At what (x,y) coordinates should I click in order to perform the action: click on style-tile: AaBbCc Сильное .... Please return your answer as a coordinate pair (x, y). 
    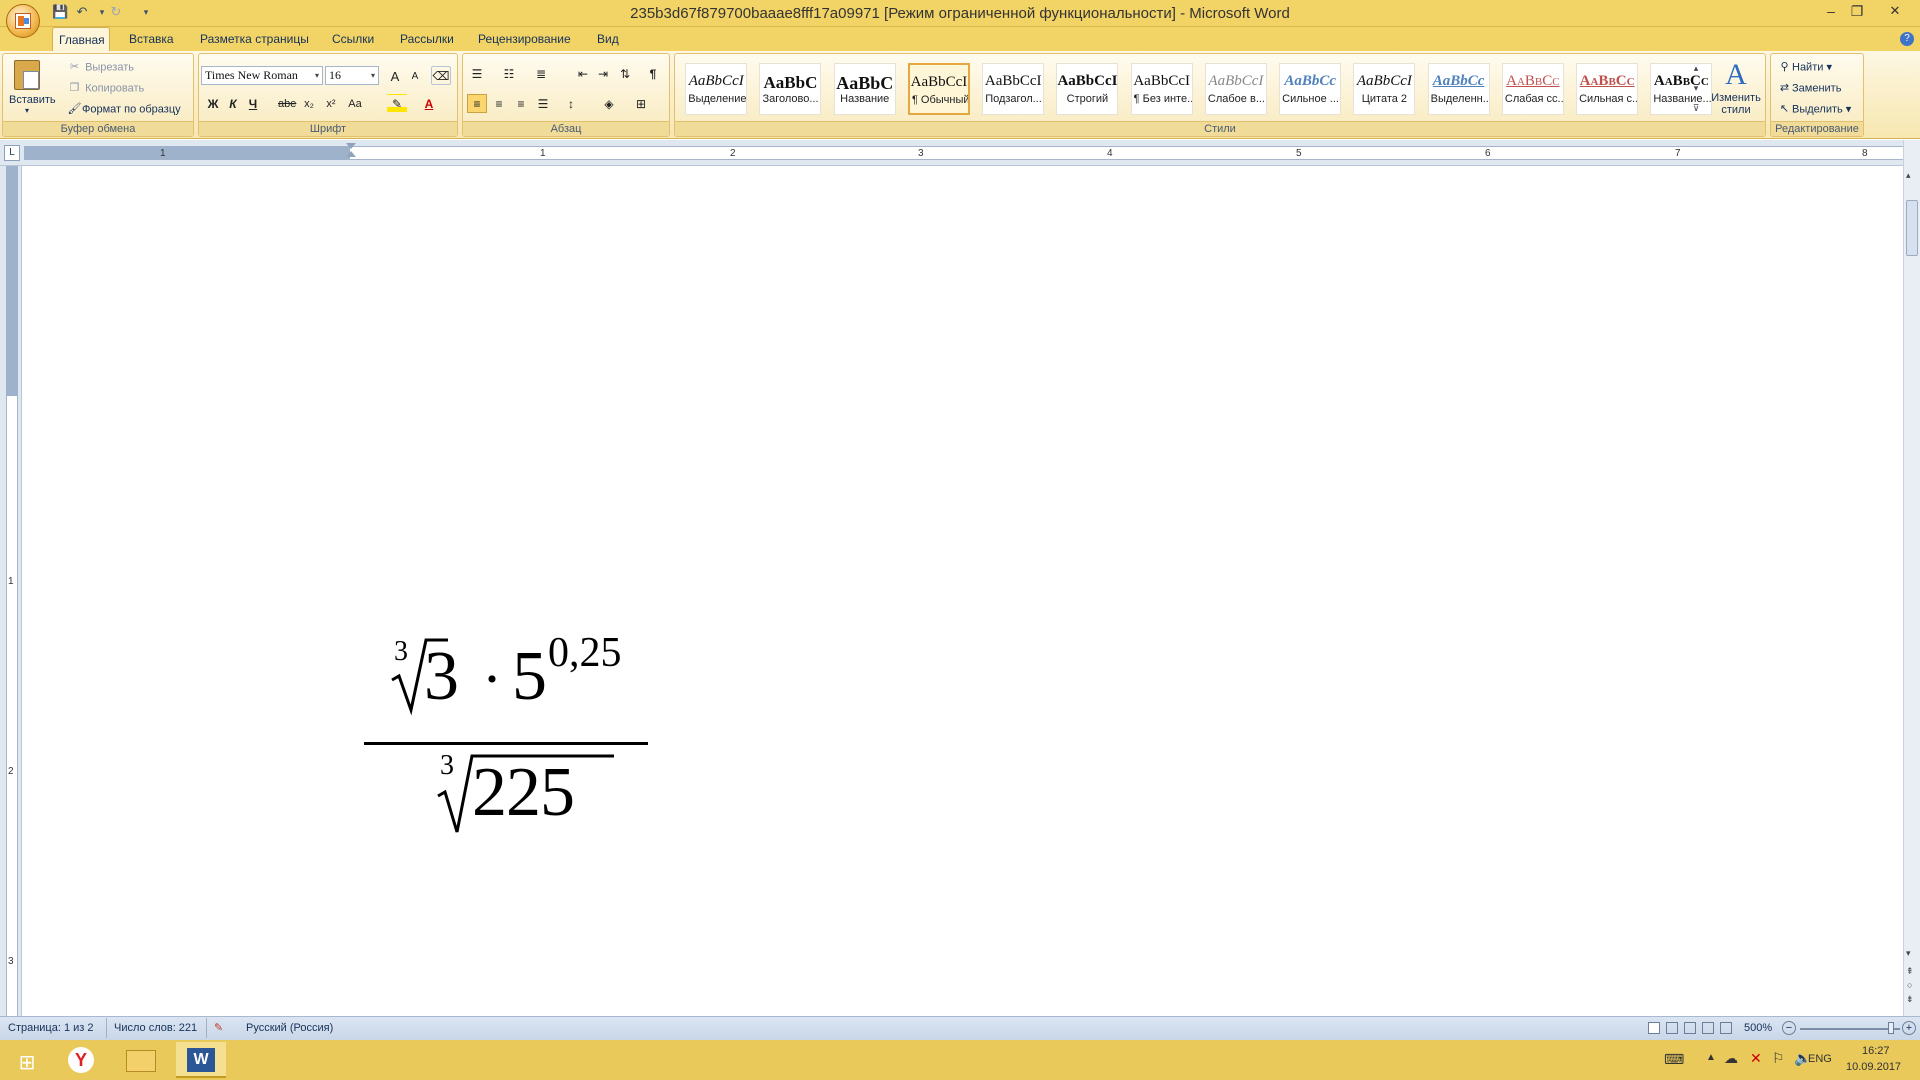
    Looking at the image, I should click on (1310, 89).